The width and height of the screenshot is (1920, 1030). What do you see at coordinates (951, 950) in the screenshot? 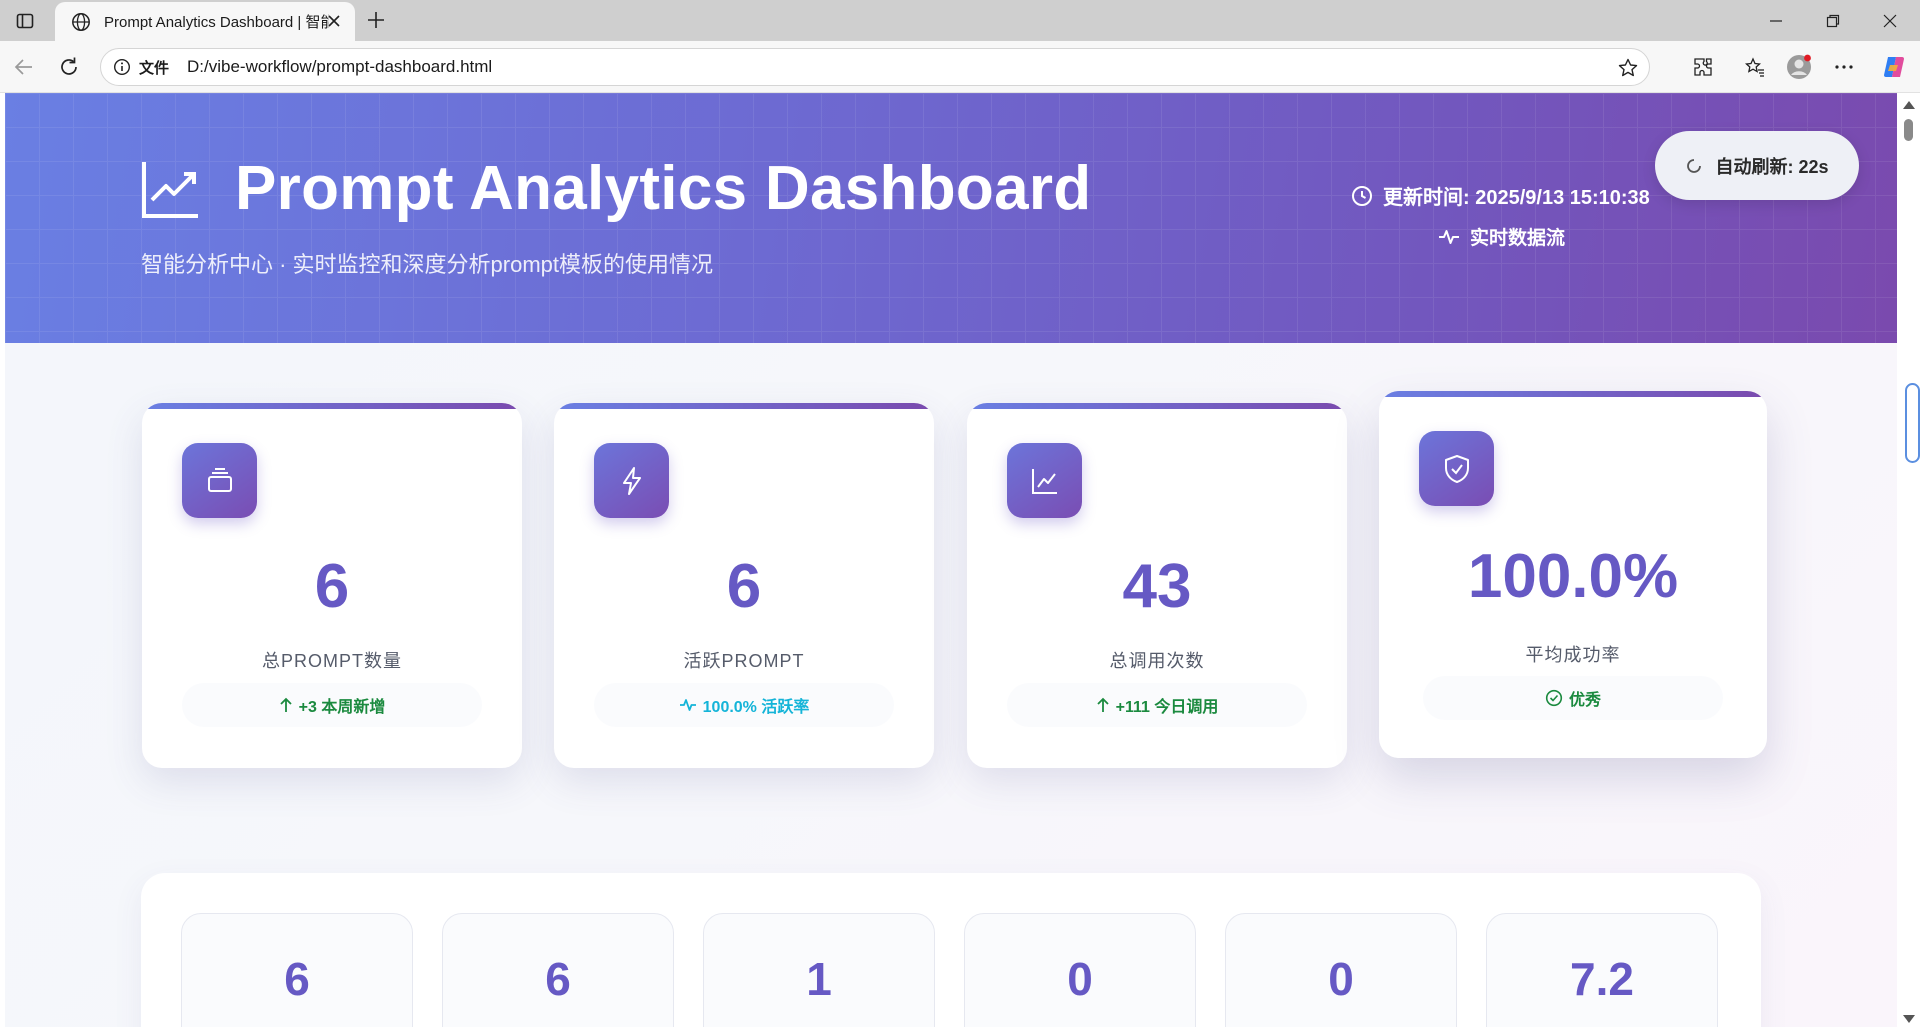
I see `summary-panel: 6 6 1 0 0 7.2` at bounding box center [951, 950].